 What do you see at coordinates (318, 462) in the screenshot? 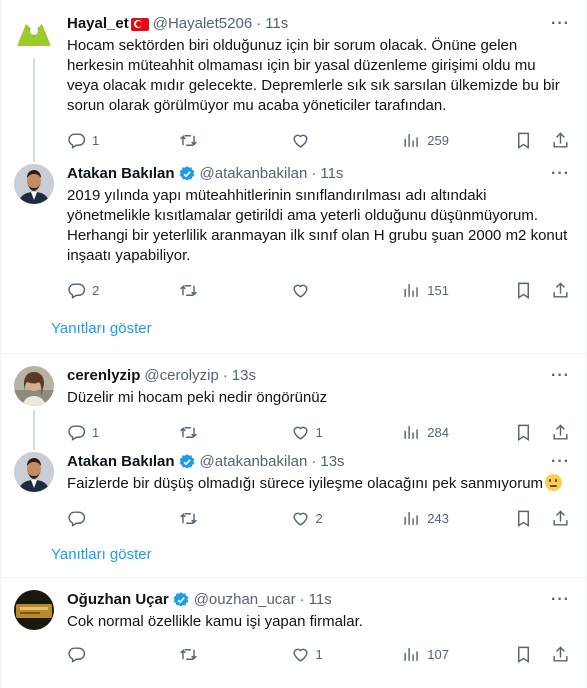
I see `tweet-header: Atakan Bakılan @atakanbakilan · 13s ···` at bounding box center [318, 462].